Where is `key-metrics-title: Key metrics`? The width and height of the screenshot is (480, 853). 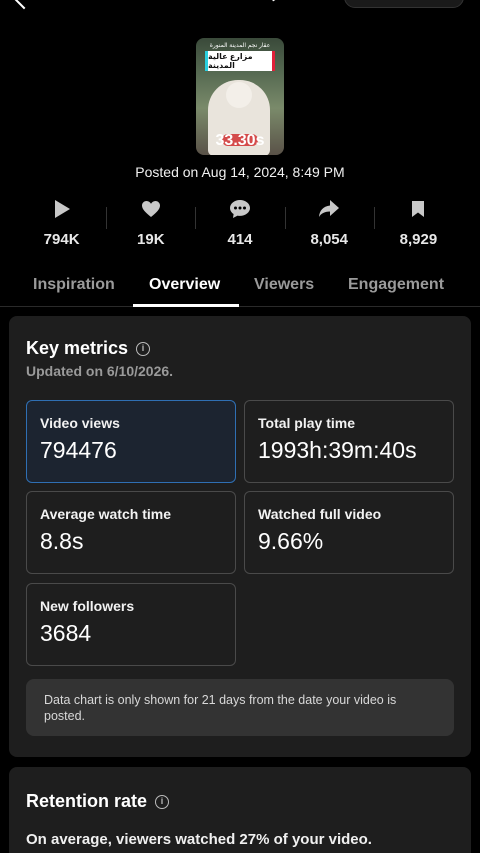 key-metrics-title: Key metrics is located at coordinates (77, 348).